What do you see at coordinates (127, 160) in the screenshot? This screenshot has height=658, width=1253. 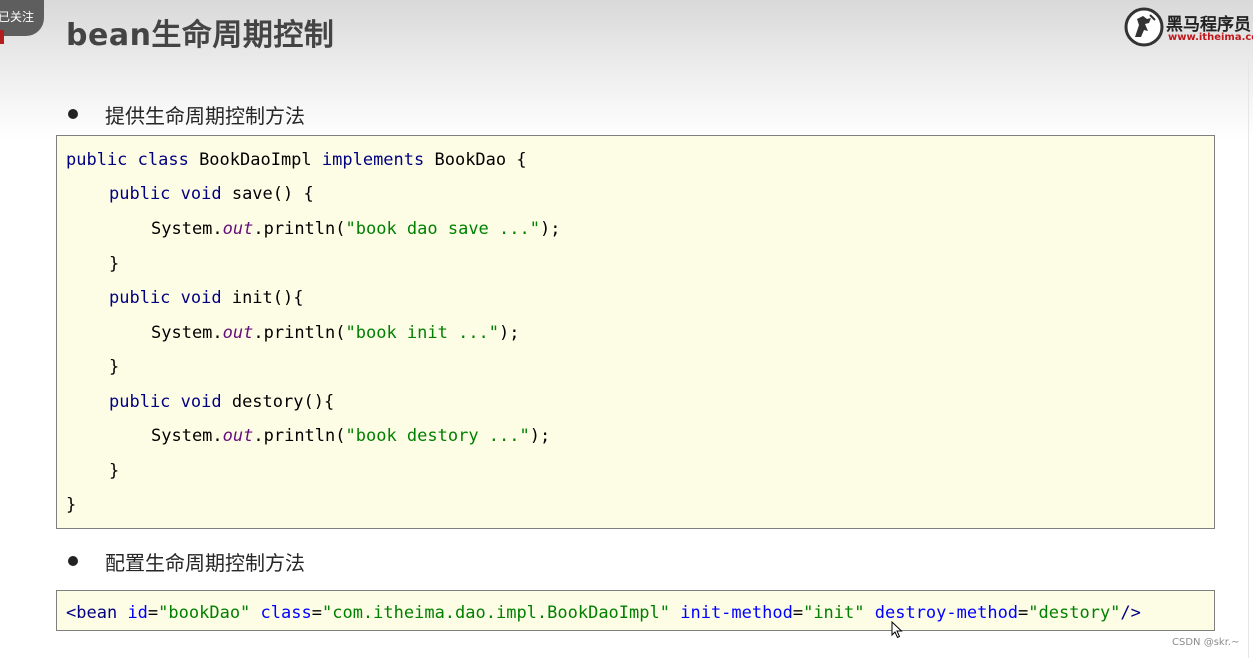 I see `code-keyword: public class` at bounding box center [127, 160].